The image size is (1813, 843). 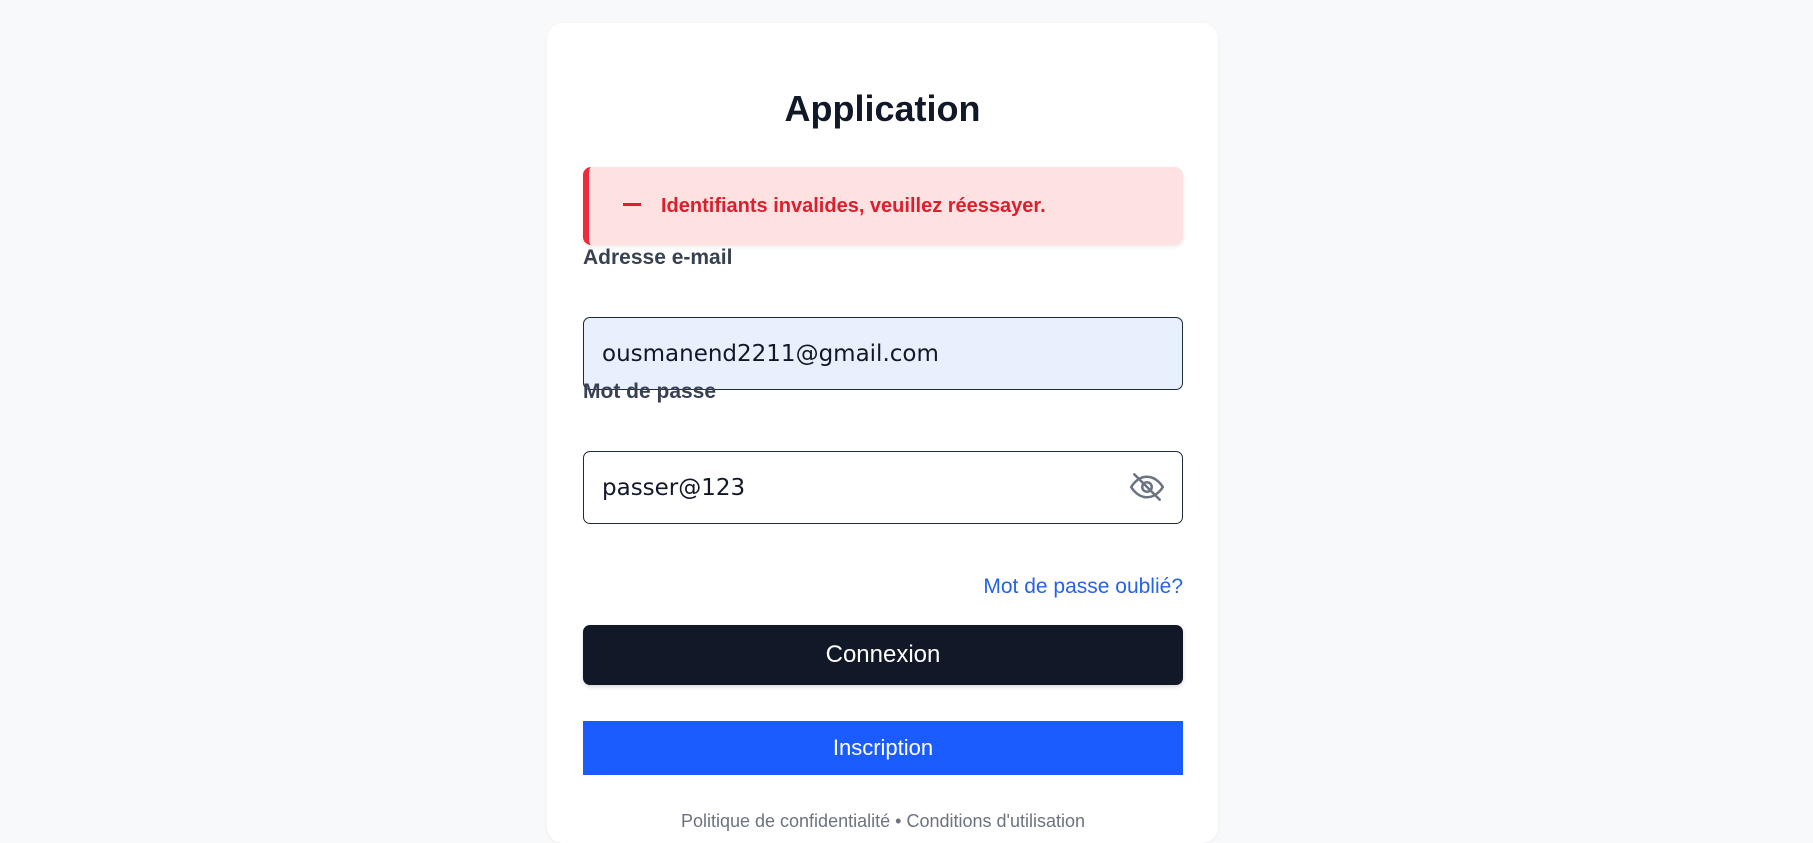 I want to click on password-label: Mot de passe, so click(x=650, y=391).